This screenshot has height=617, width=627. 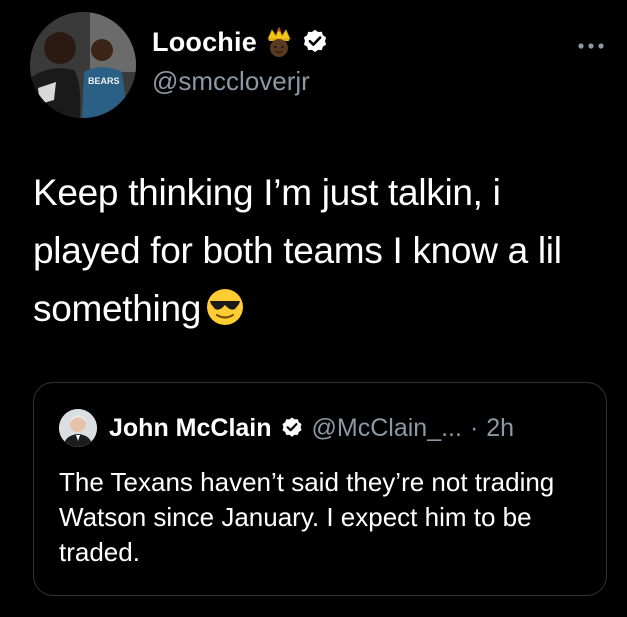 What do you see at coordinates (500, 428) in the screenshot?
I see `quoted-timestamp: 2h` at bounding box center [500, 428].